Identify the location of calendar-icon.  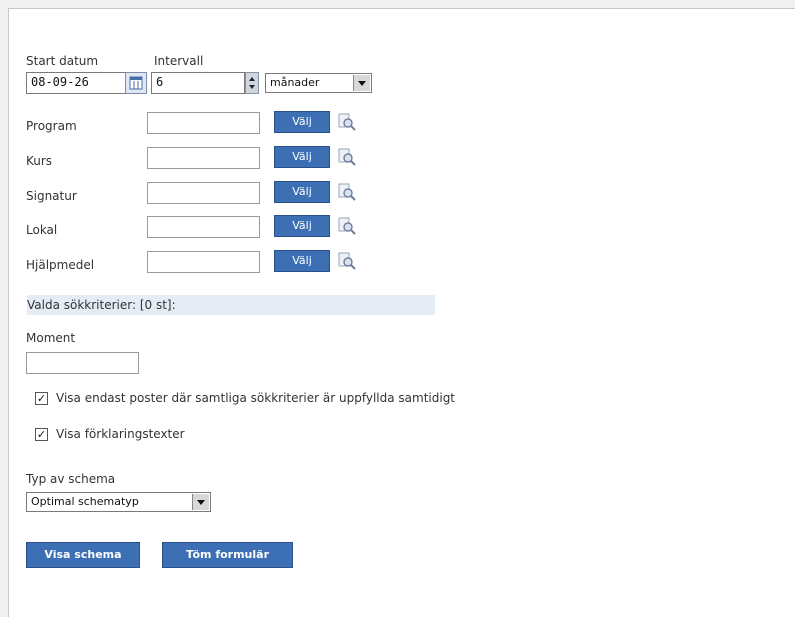
(136, 83).